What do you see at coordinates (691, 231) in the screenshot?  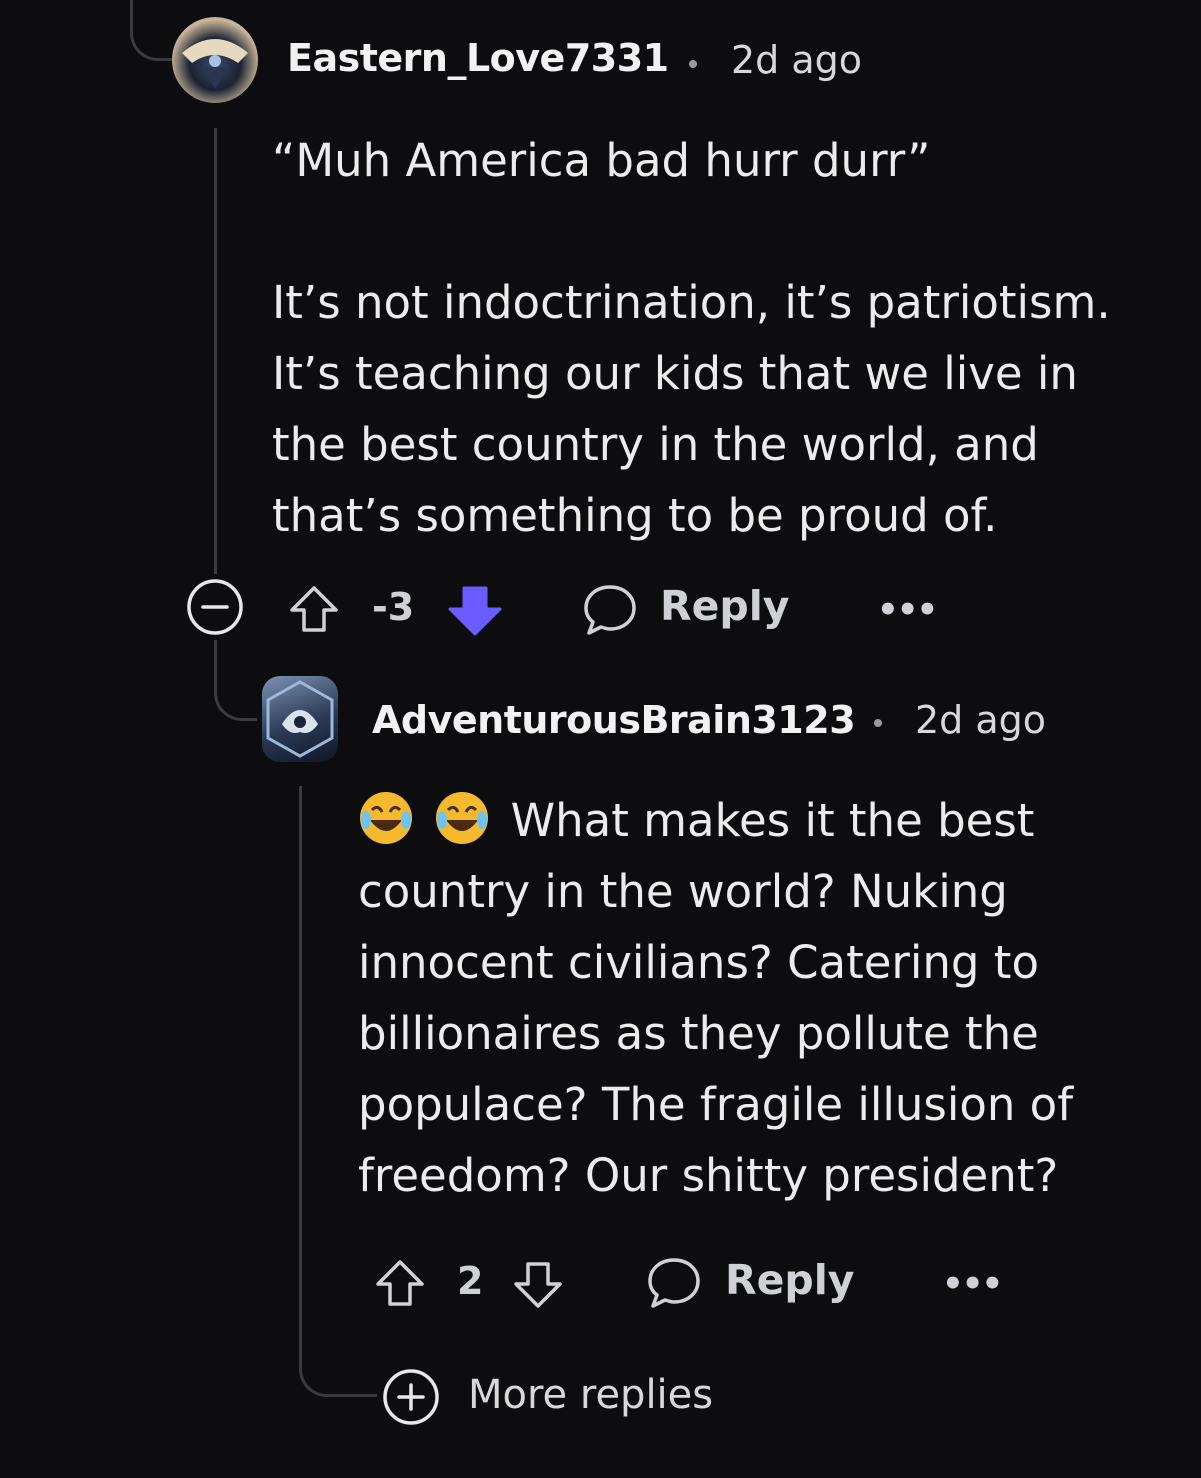 I see `comment-line` at bounding box center [691, 231].